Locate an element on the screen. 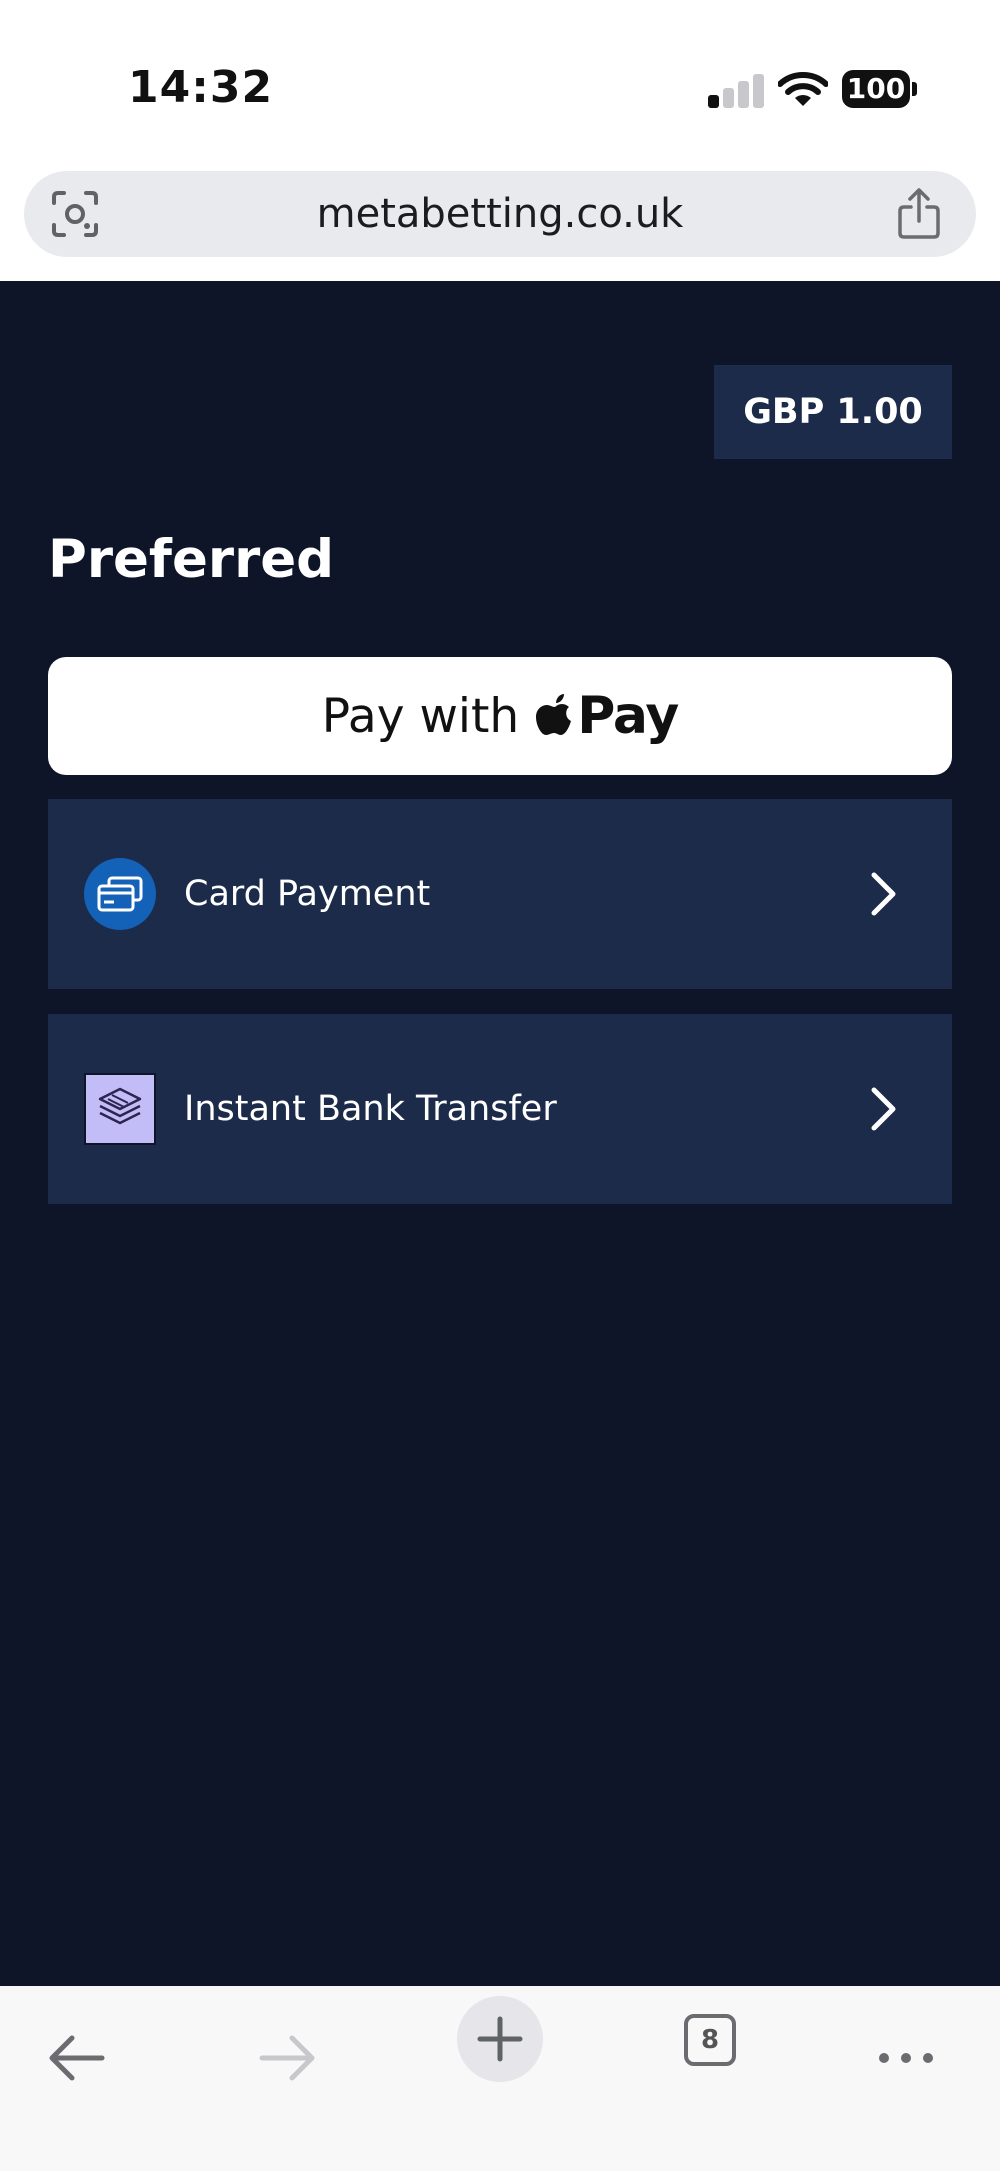 Image resolution: width=1000 pixels, height=2171 pixels. status-bar: 14:32 100 is located at coordinates (500, 82).